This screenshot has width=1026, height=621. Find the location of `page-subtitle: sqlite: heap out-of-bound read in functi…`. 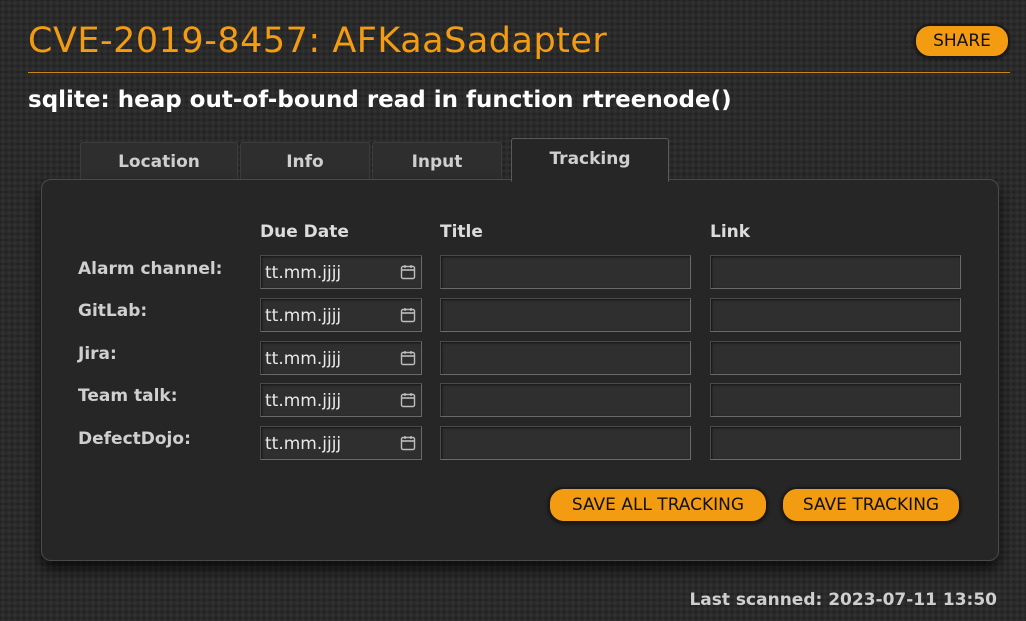

page-subtitle: sqlite: heap out-of-bound read in functi… is located at coordinates (380, 100).